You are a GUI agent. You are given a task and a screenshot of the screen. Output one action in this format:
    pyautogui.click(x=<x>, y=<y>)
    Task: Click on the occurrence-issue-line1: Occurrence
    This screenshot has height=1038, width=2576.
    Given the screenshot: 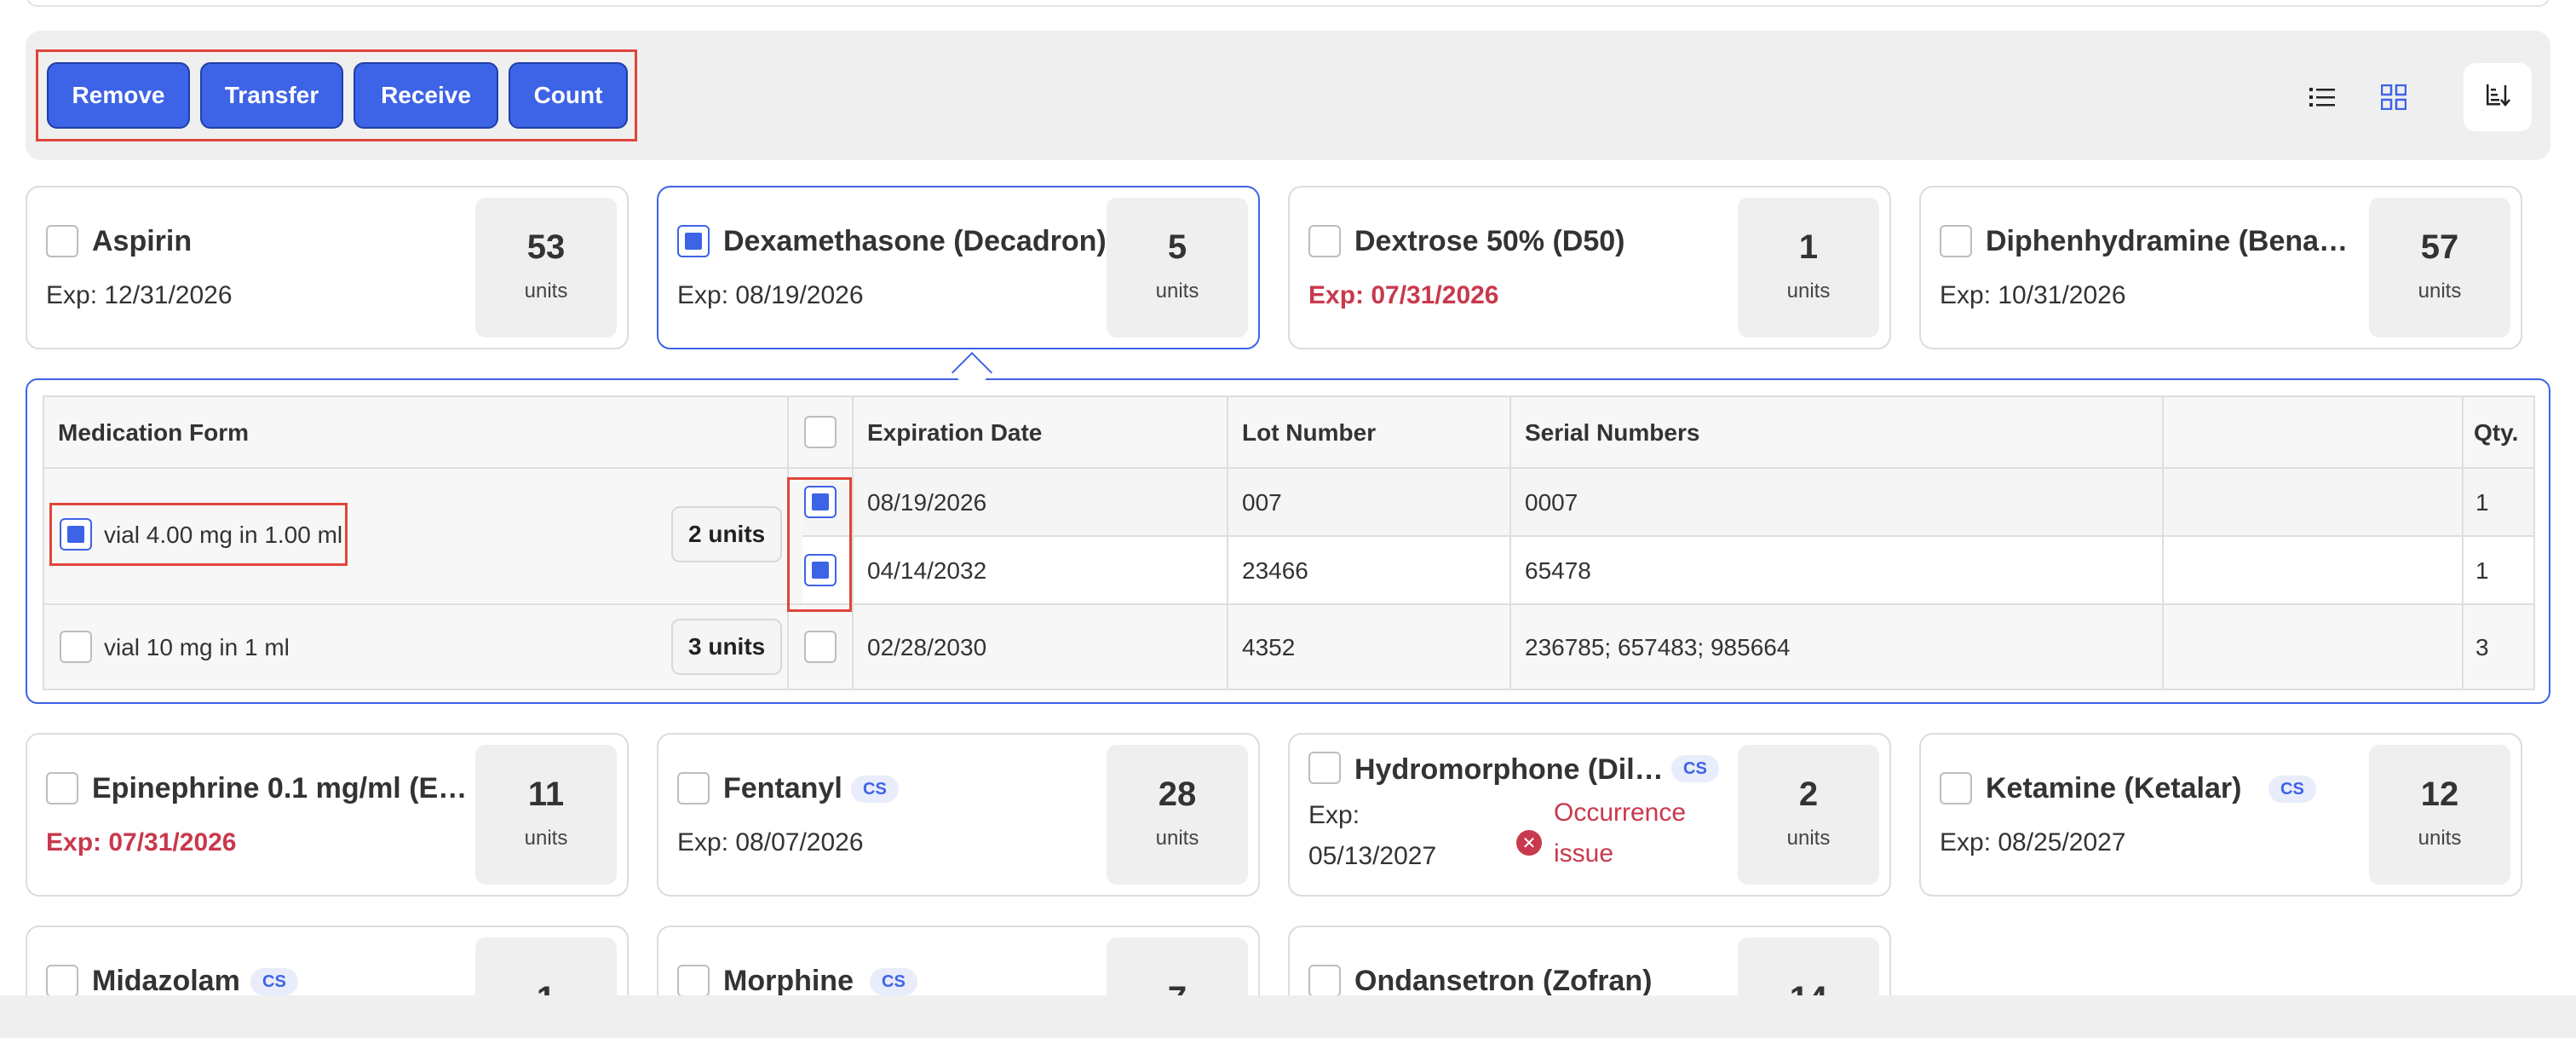 What is the action you would take?
    pyautogui.click(x=1620, y=813)
    